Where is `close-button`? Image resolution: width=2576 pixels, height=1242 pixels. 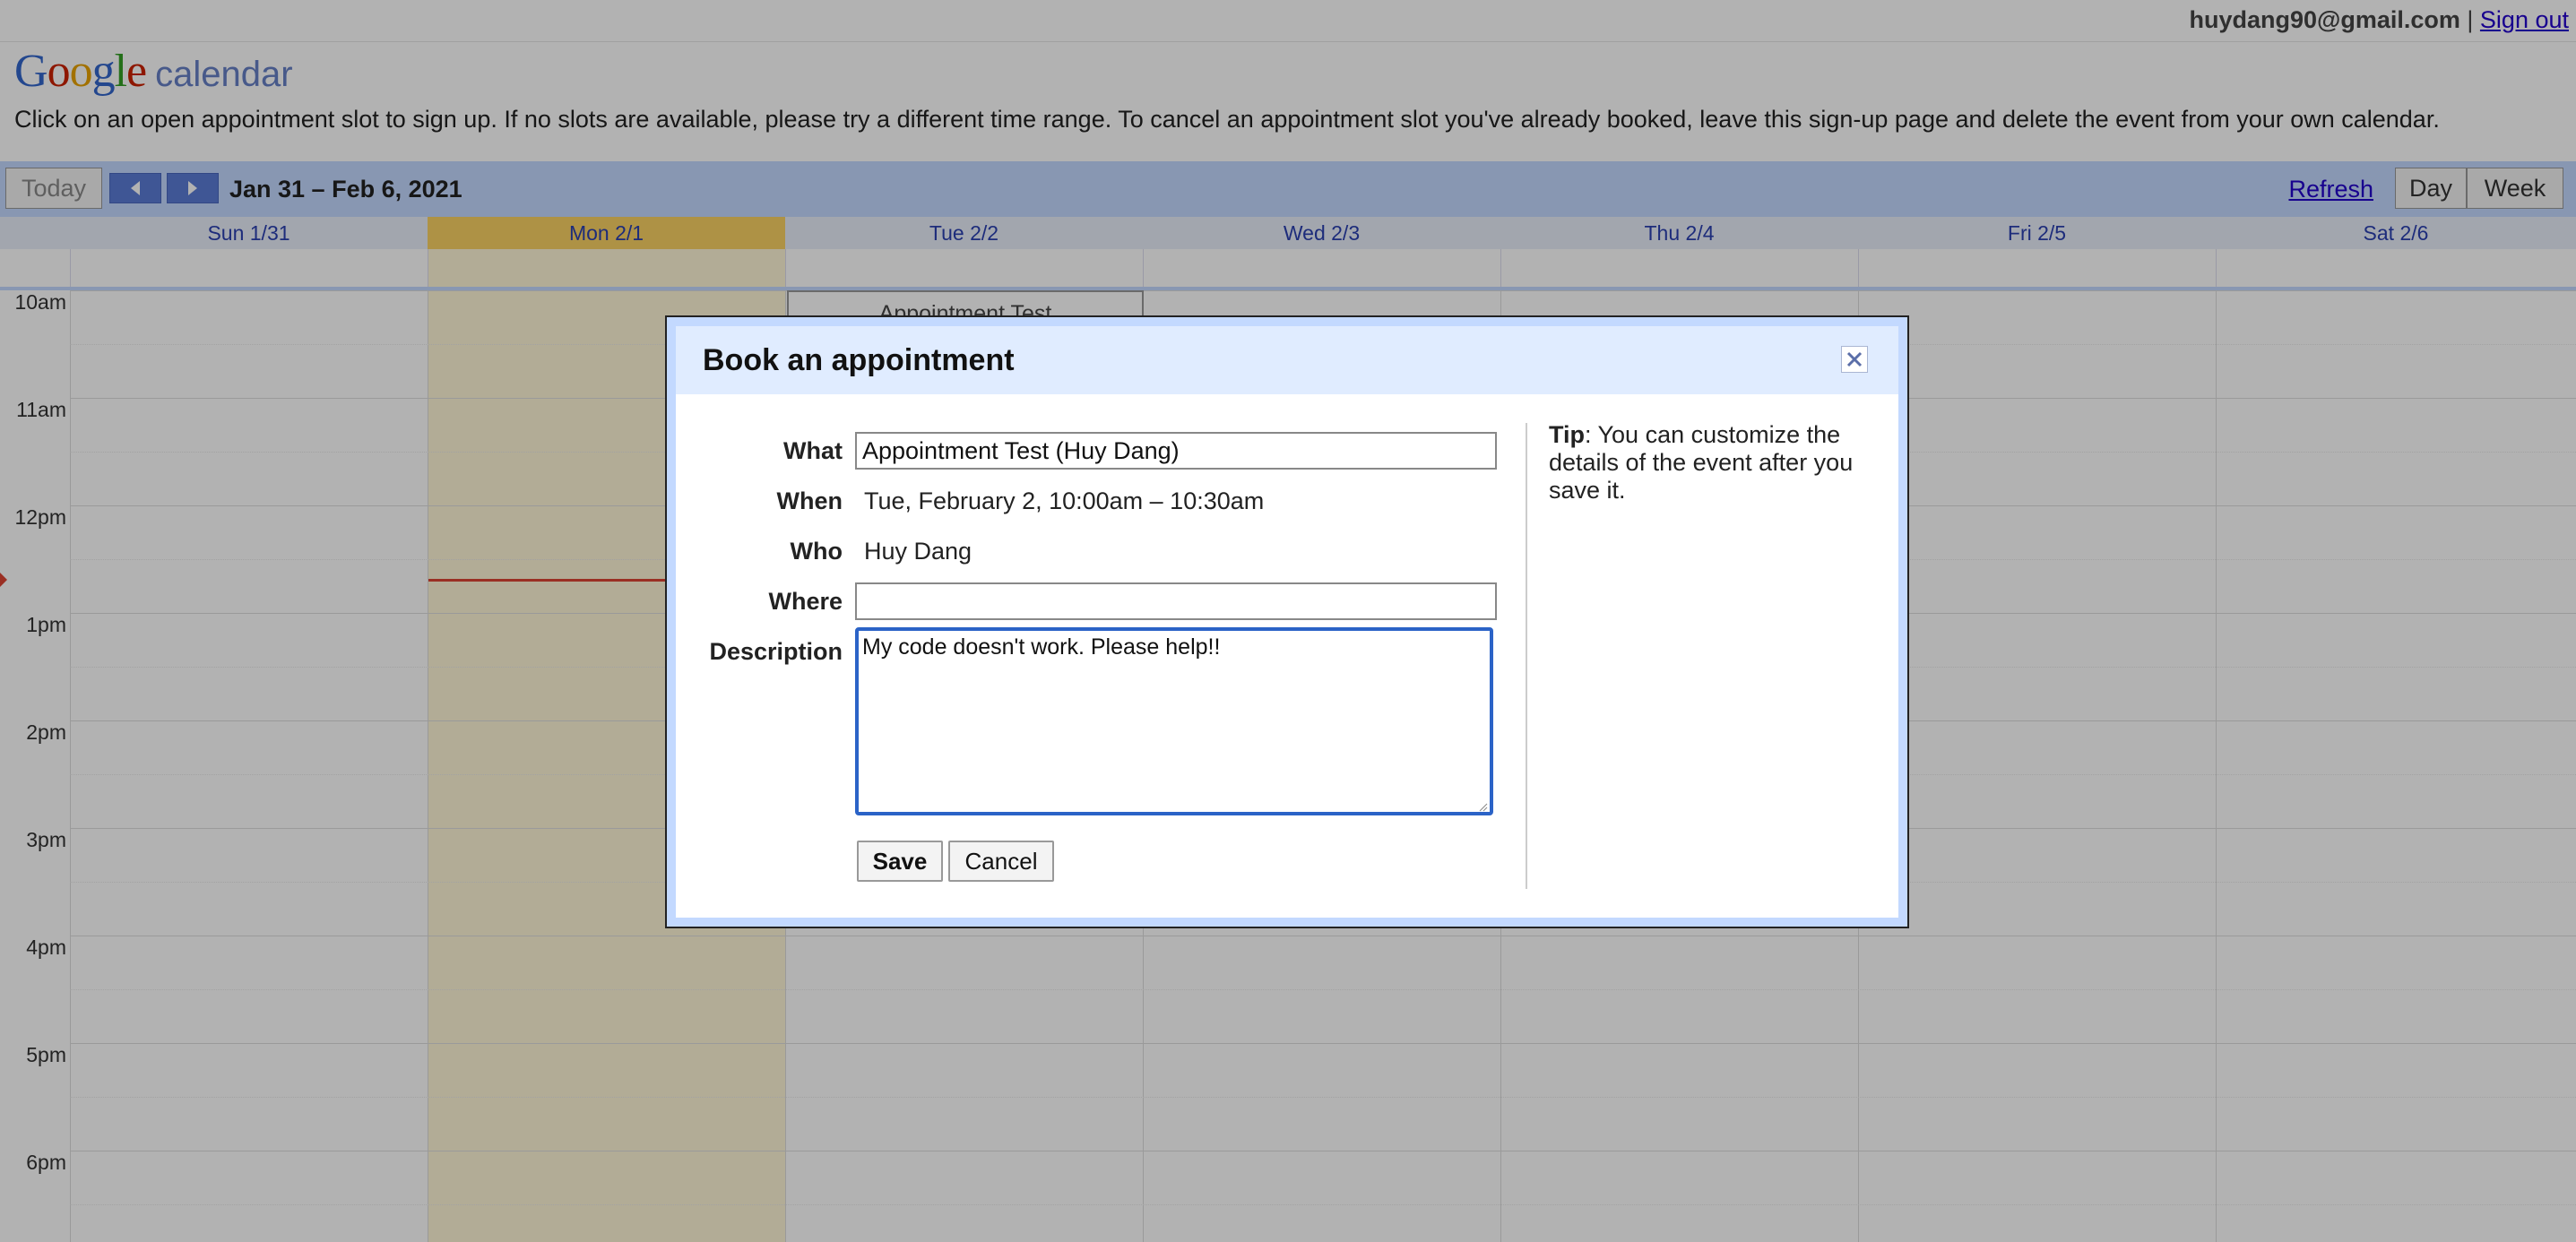
close-button is located at coordinates (1854, 359).